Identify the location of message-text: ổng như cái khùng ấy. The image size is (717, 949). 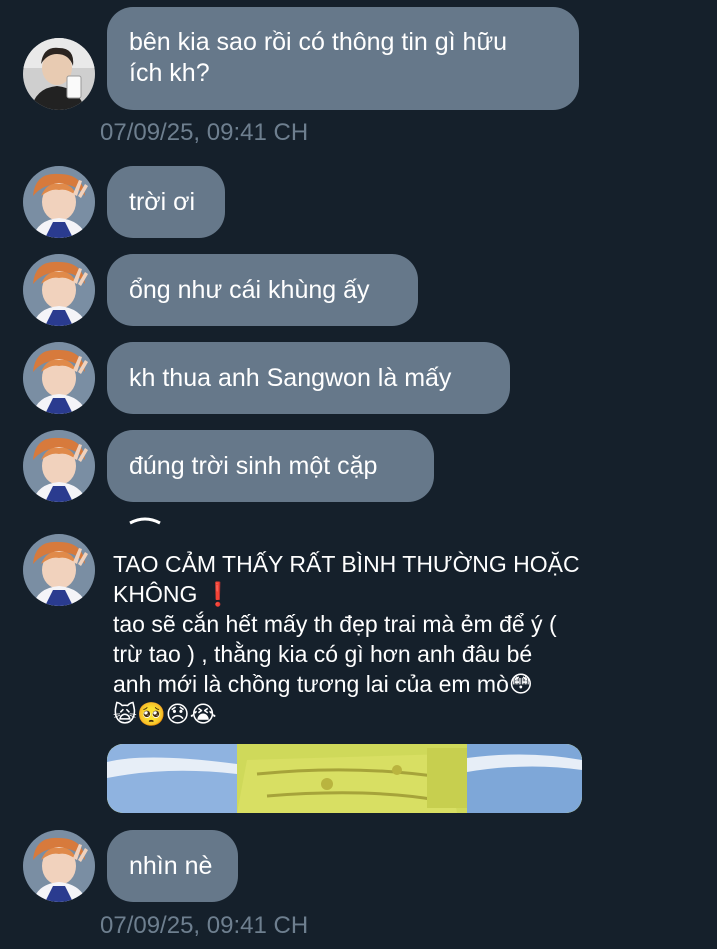
(249, 290).